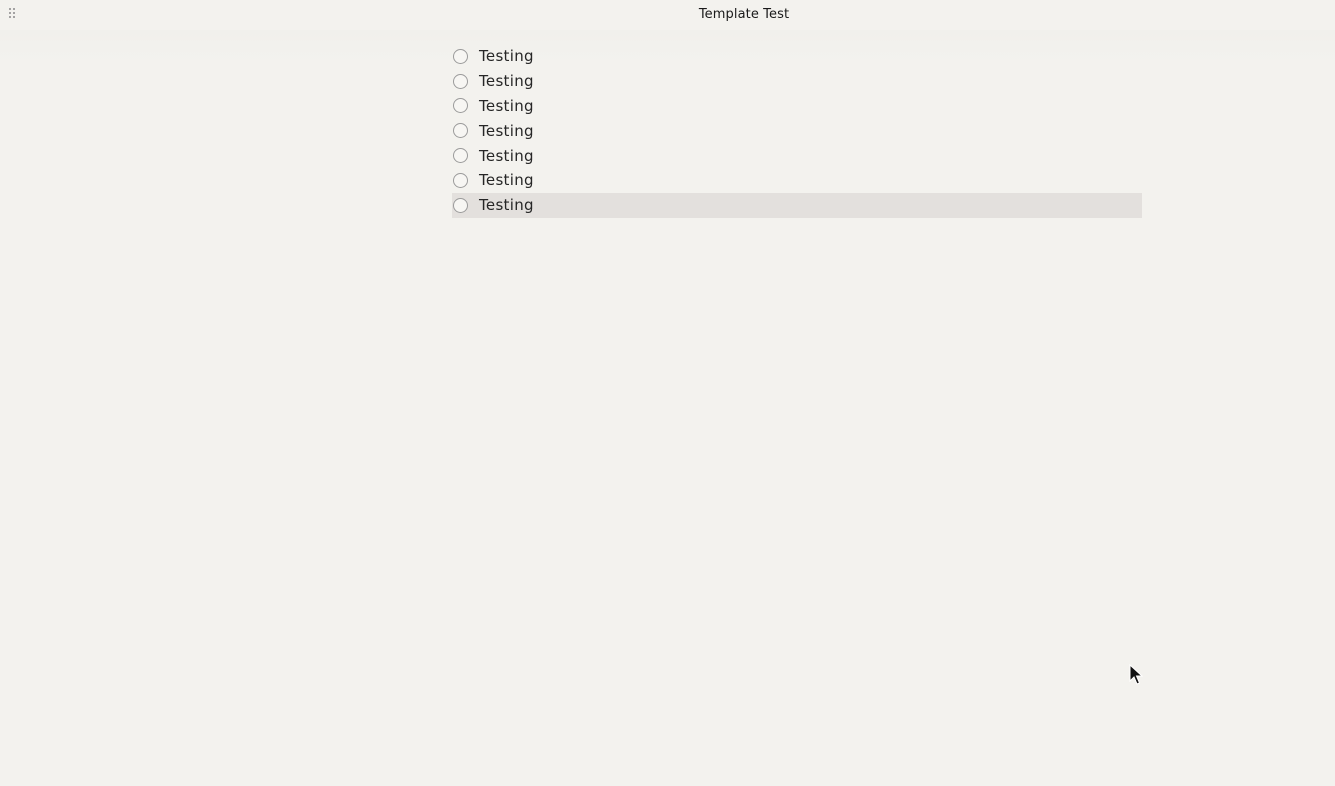 The height and width of the screenshot is (786, 1335). What do you see at coordinates (667, 15) in the screenshot?
I see `title-bar: Template Test` at bounding box center [667, 15].